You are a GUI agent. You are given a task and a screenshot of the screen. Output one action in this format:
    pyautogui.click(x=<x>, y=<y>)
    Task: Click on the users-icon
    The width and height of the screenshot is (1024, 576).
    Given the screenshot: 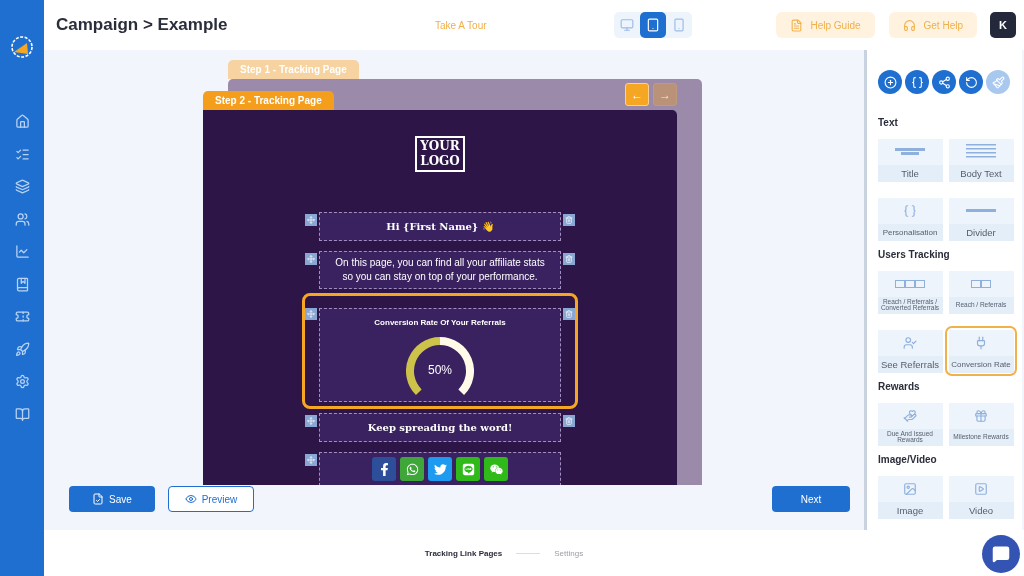 What is the action you would take?
    pyautogui.click(x=22, y=219)
    